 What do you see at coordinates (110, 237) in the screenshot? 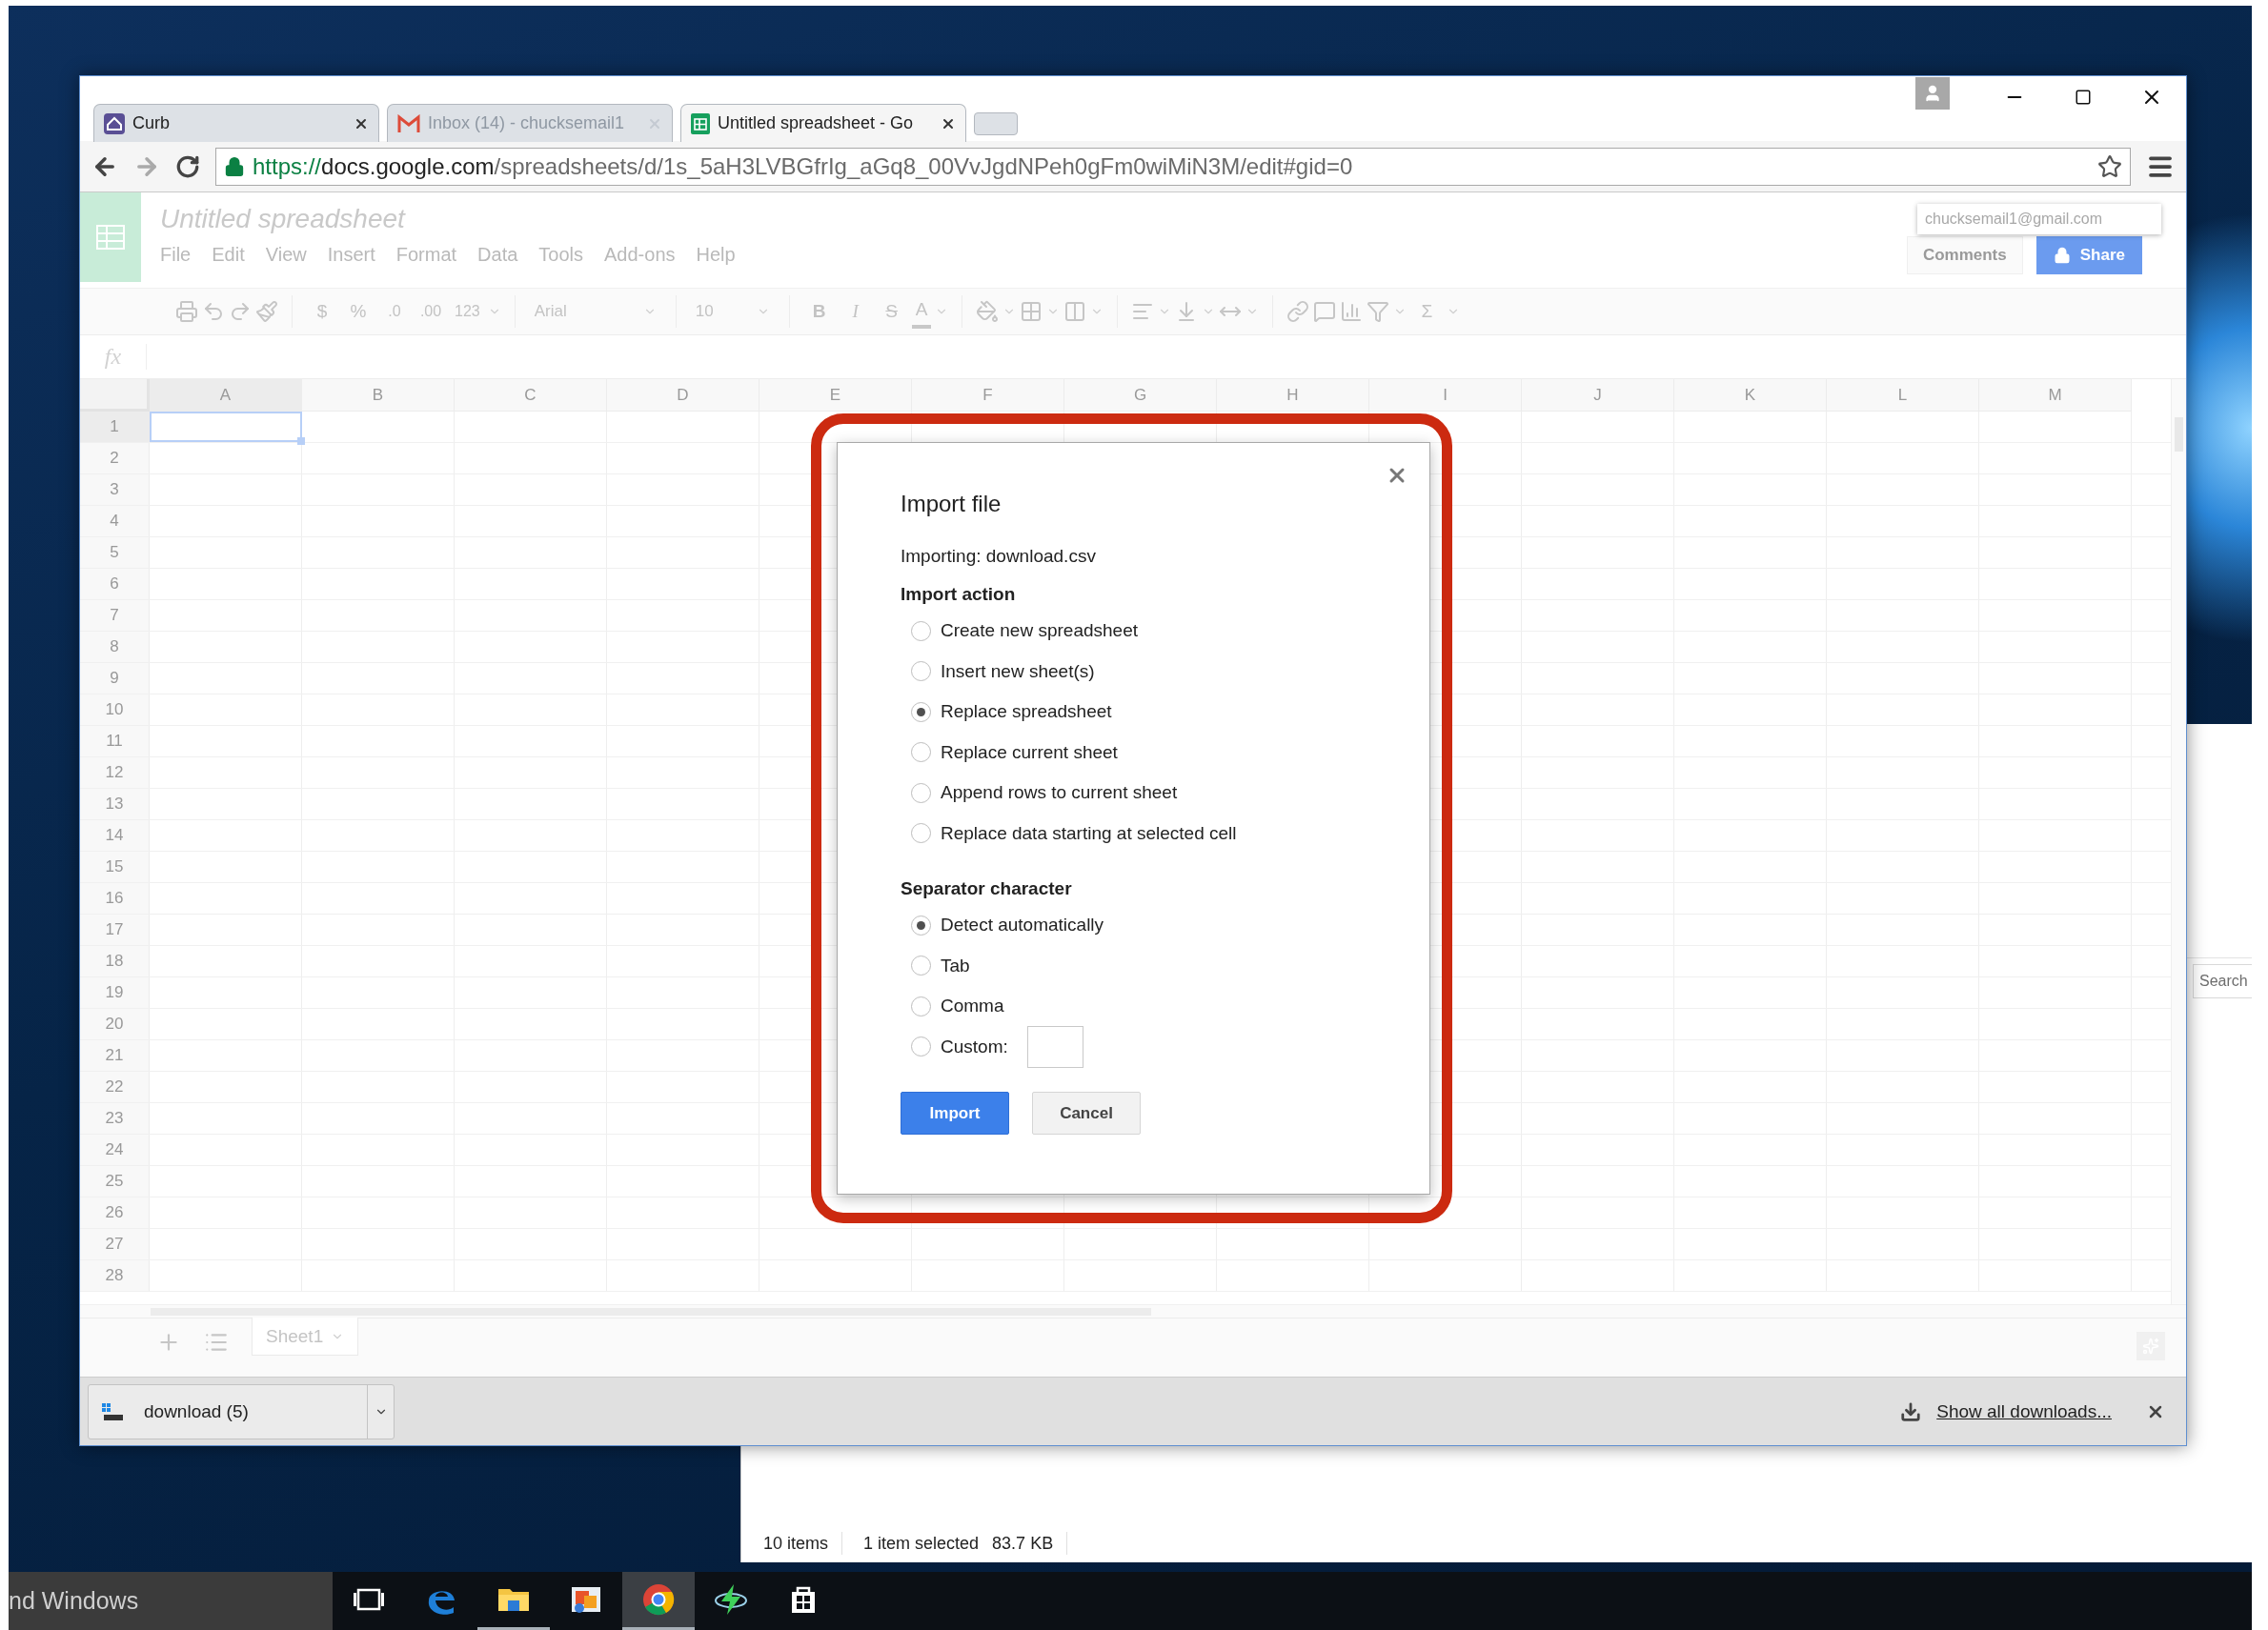
I see `app-logo` at bounding box center [110, 237].